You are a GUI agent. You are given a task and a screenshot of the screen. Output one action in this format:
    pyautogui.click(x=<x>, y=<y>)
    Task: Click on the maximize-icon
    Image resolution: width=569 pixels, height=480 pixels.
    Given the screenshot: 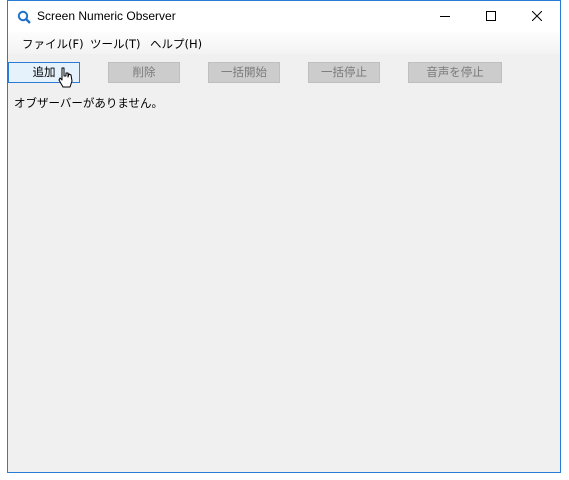 What is the action you would take?
    pyautogui.click(x=491, y=16)
    